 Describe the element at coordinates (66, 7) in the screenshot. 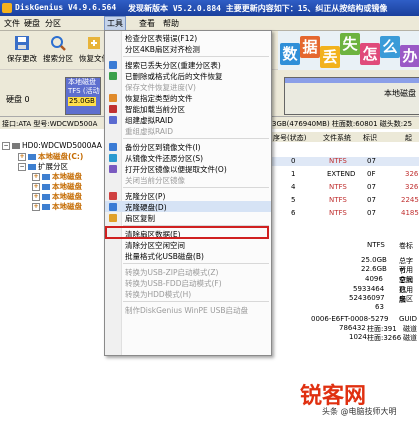

I see `app-title: DiskGenius V4.9.6.564` at that location.